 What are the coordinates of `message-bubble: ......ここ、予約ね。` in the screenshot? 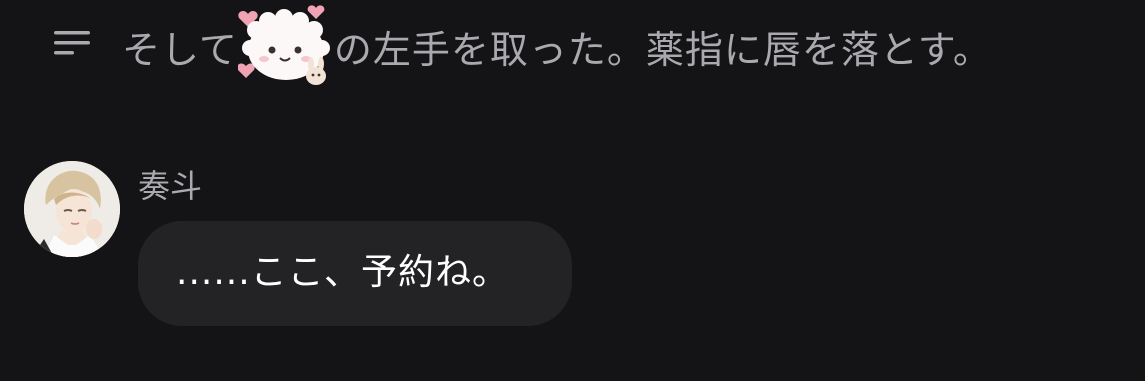 It's located at (355, 273).